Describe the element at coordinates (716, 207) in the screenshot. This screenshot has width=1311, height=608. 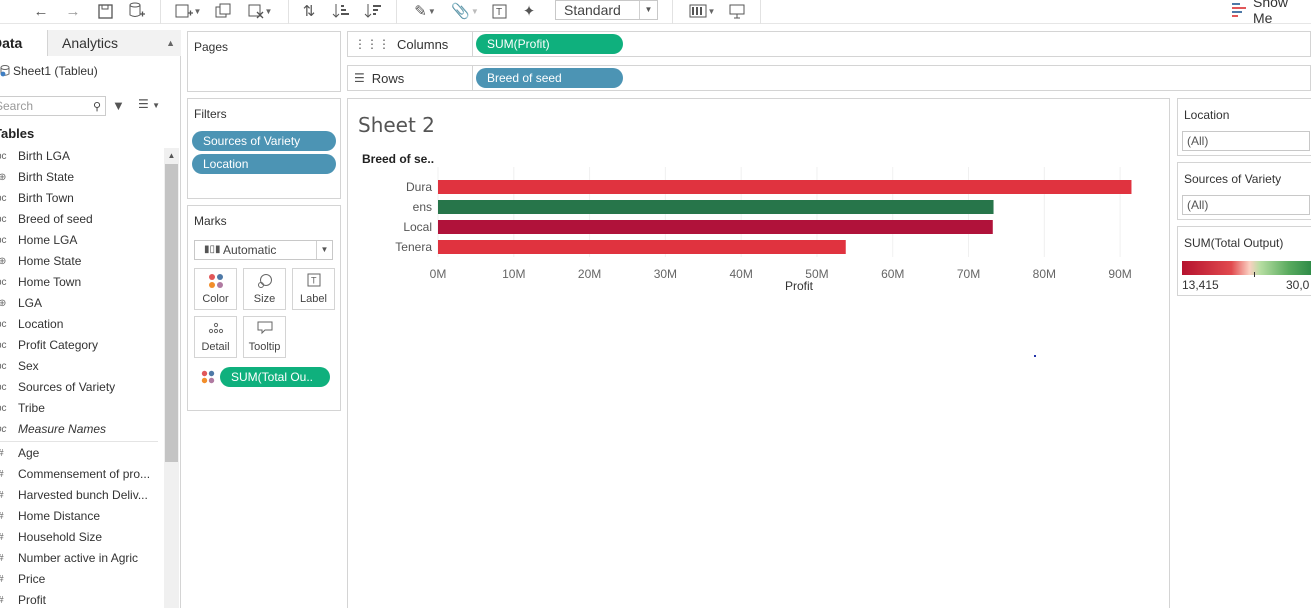
I see `bar-ens` at that location.